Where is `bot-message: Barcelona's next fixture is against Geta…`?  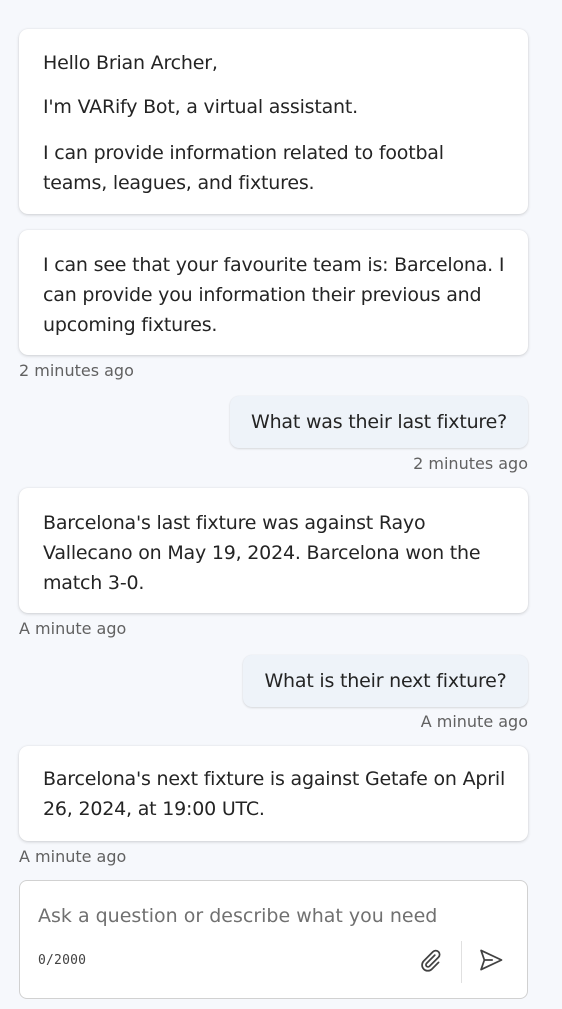 bot-message: Barcelona's next fixture is against Geta… is located at coordinates (273, 793).